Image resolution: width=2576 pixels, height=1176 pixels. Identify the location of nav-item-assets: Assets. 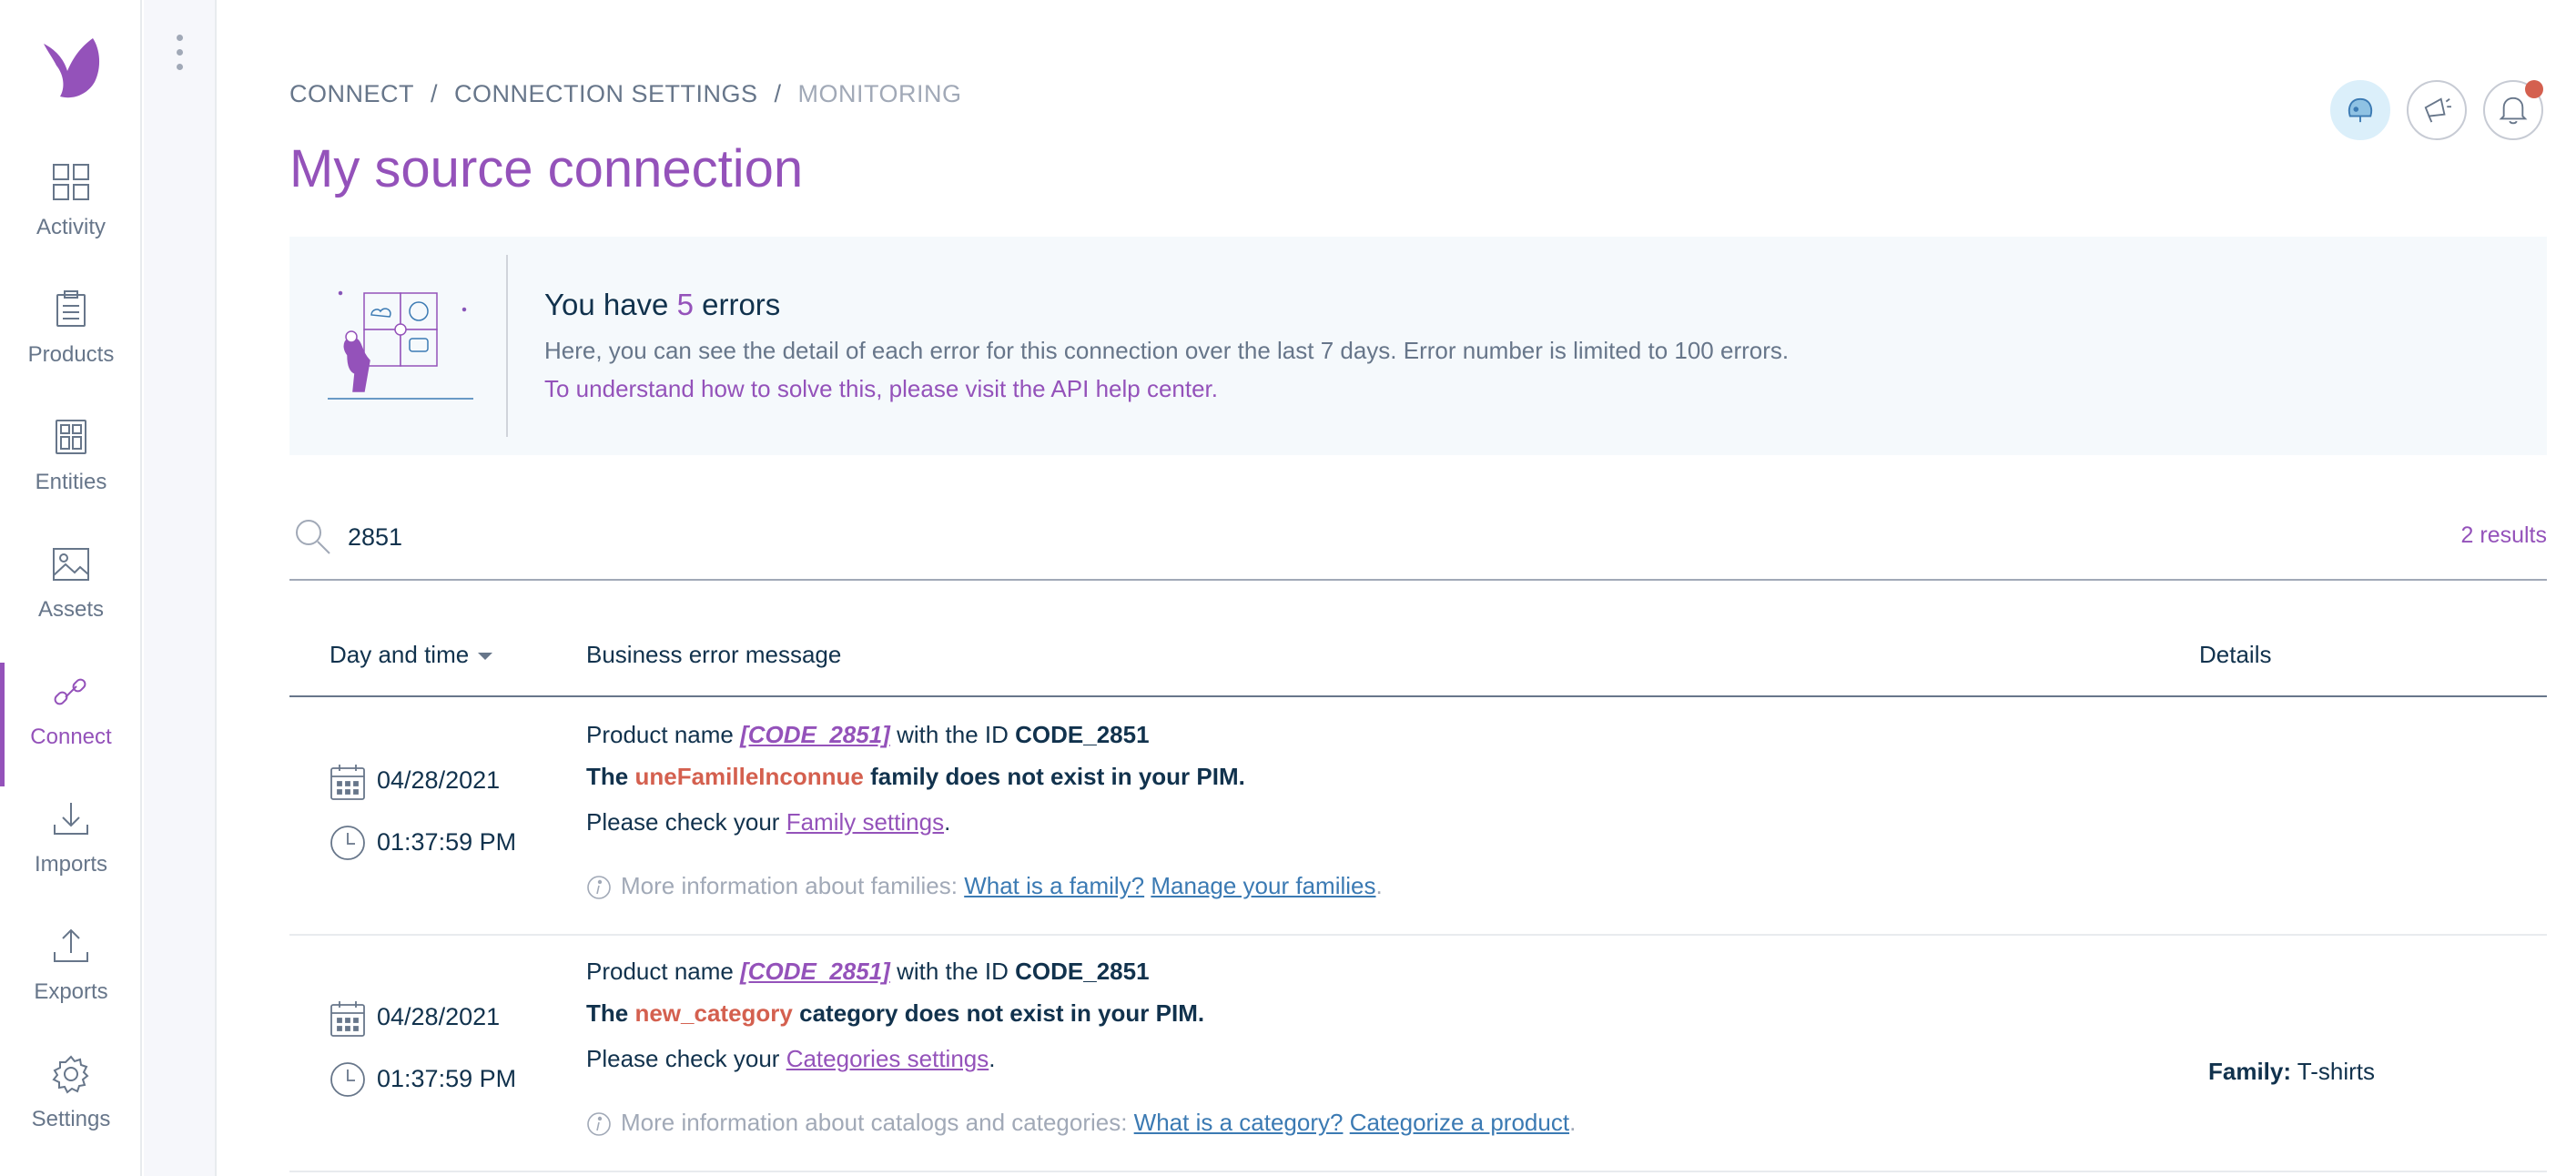
(71, 597).